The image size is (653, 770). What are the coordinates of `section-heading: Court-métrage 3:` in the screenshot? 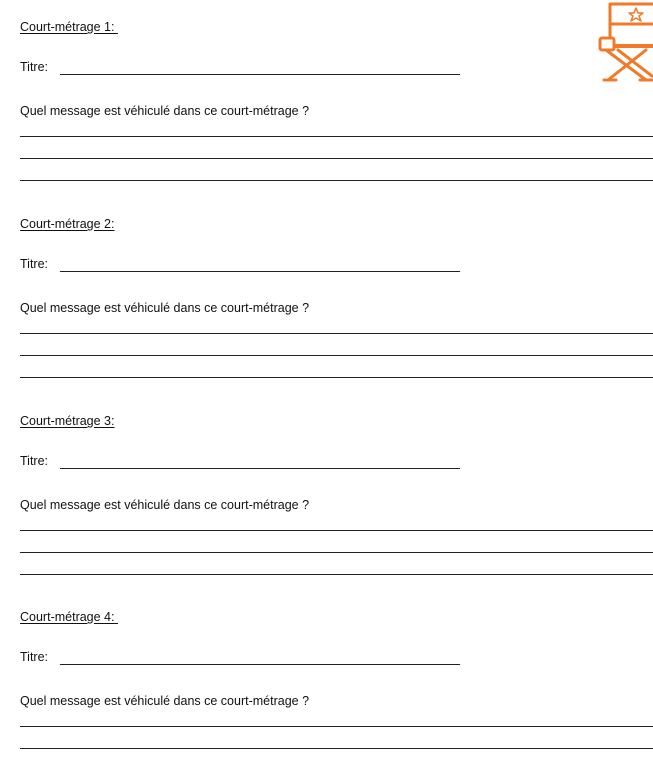 It's located at (67, 421).